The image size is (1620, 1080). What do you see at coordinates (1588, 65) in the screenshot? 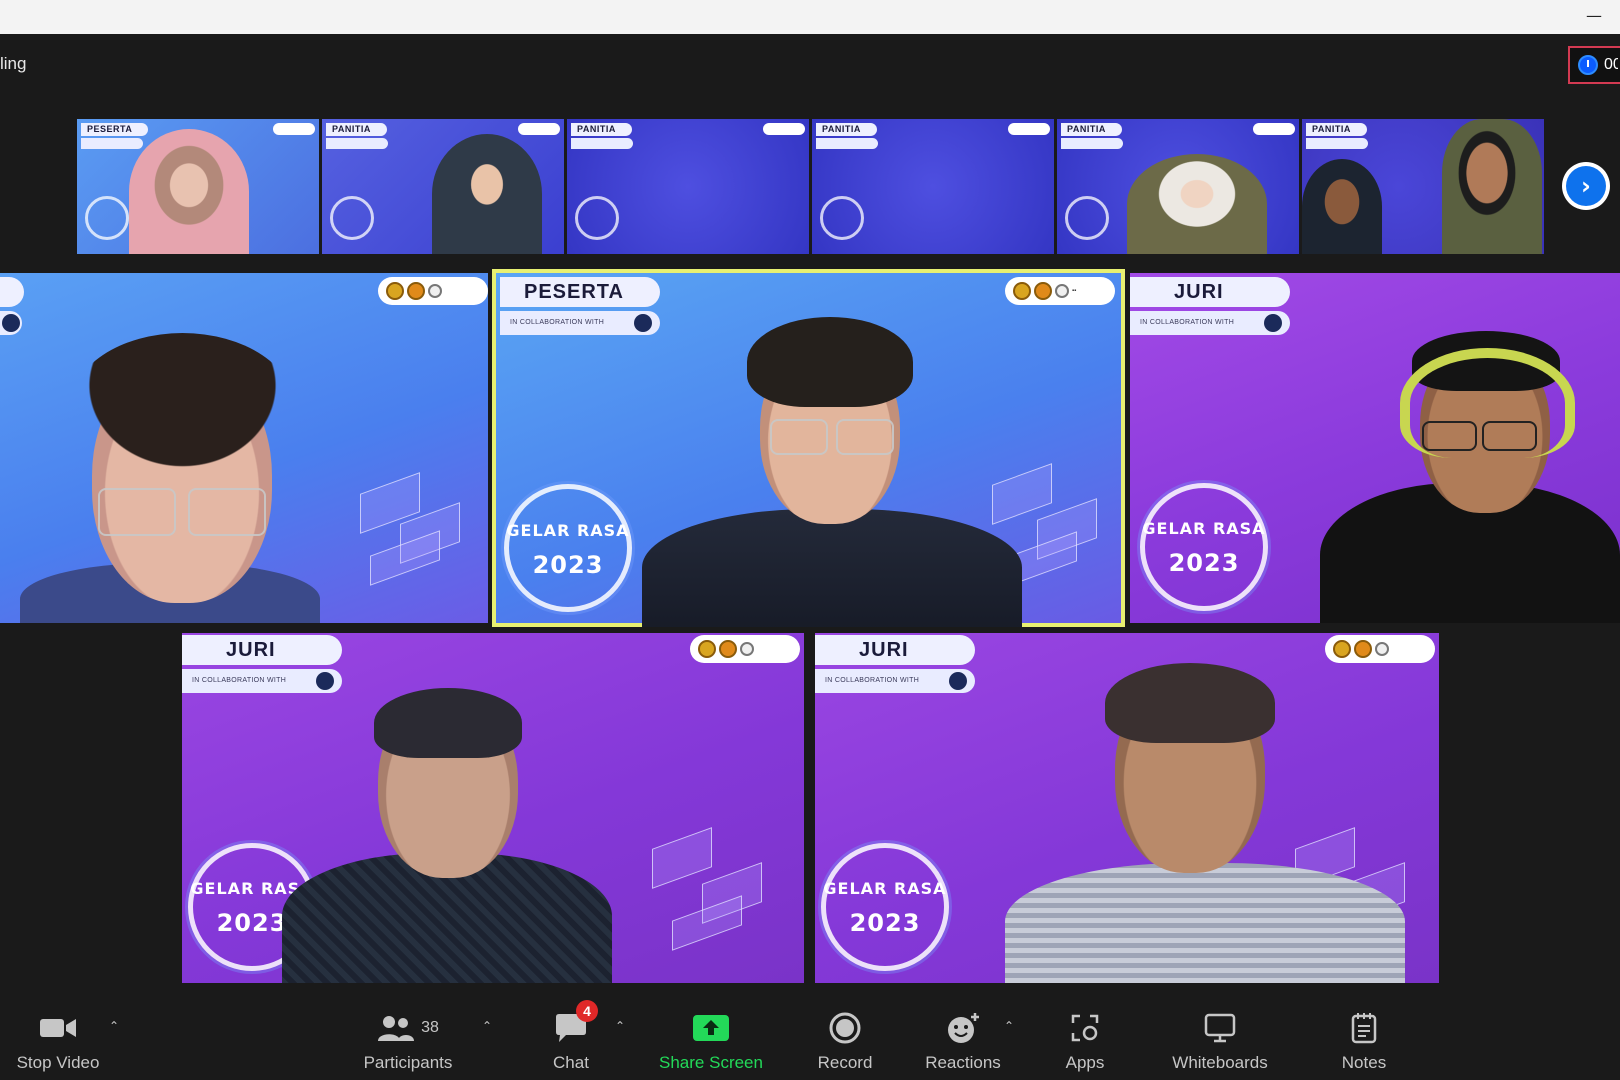
I see `stopwatch-icon` at bounding box center [1588, 65].